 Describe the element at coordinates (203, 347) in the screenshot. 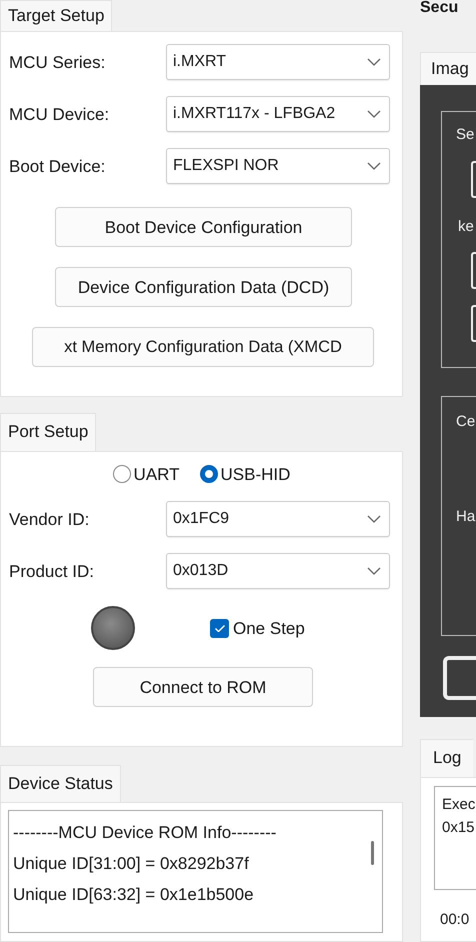

I see `config-button: xt Memory Configuration Data (XMCD` at that location.